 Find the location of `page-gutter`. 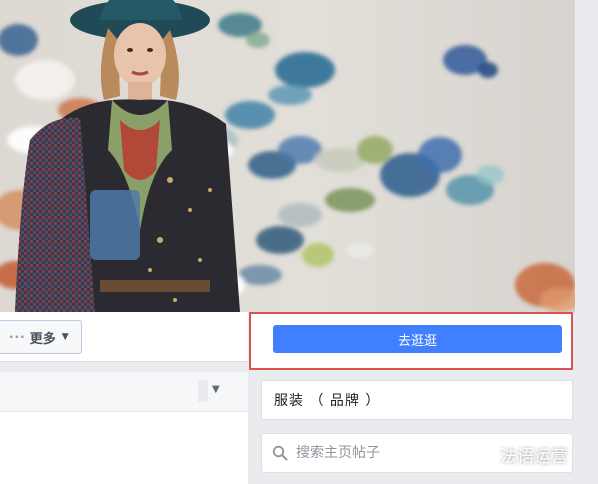

page-gutter is located at coordinates (586, 242).